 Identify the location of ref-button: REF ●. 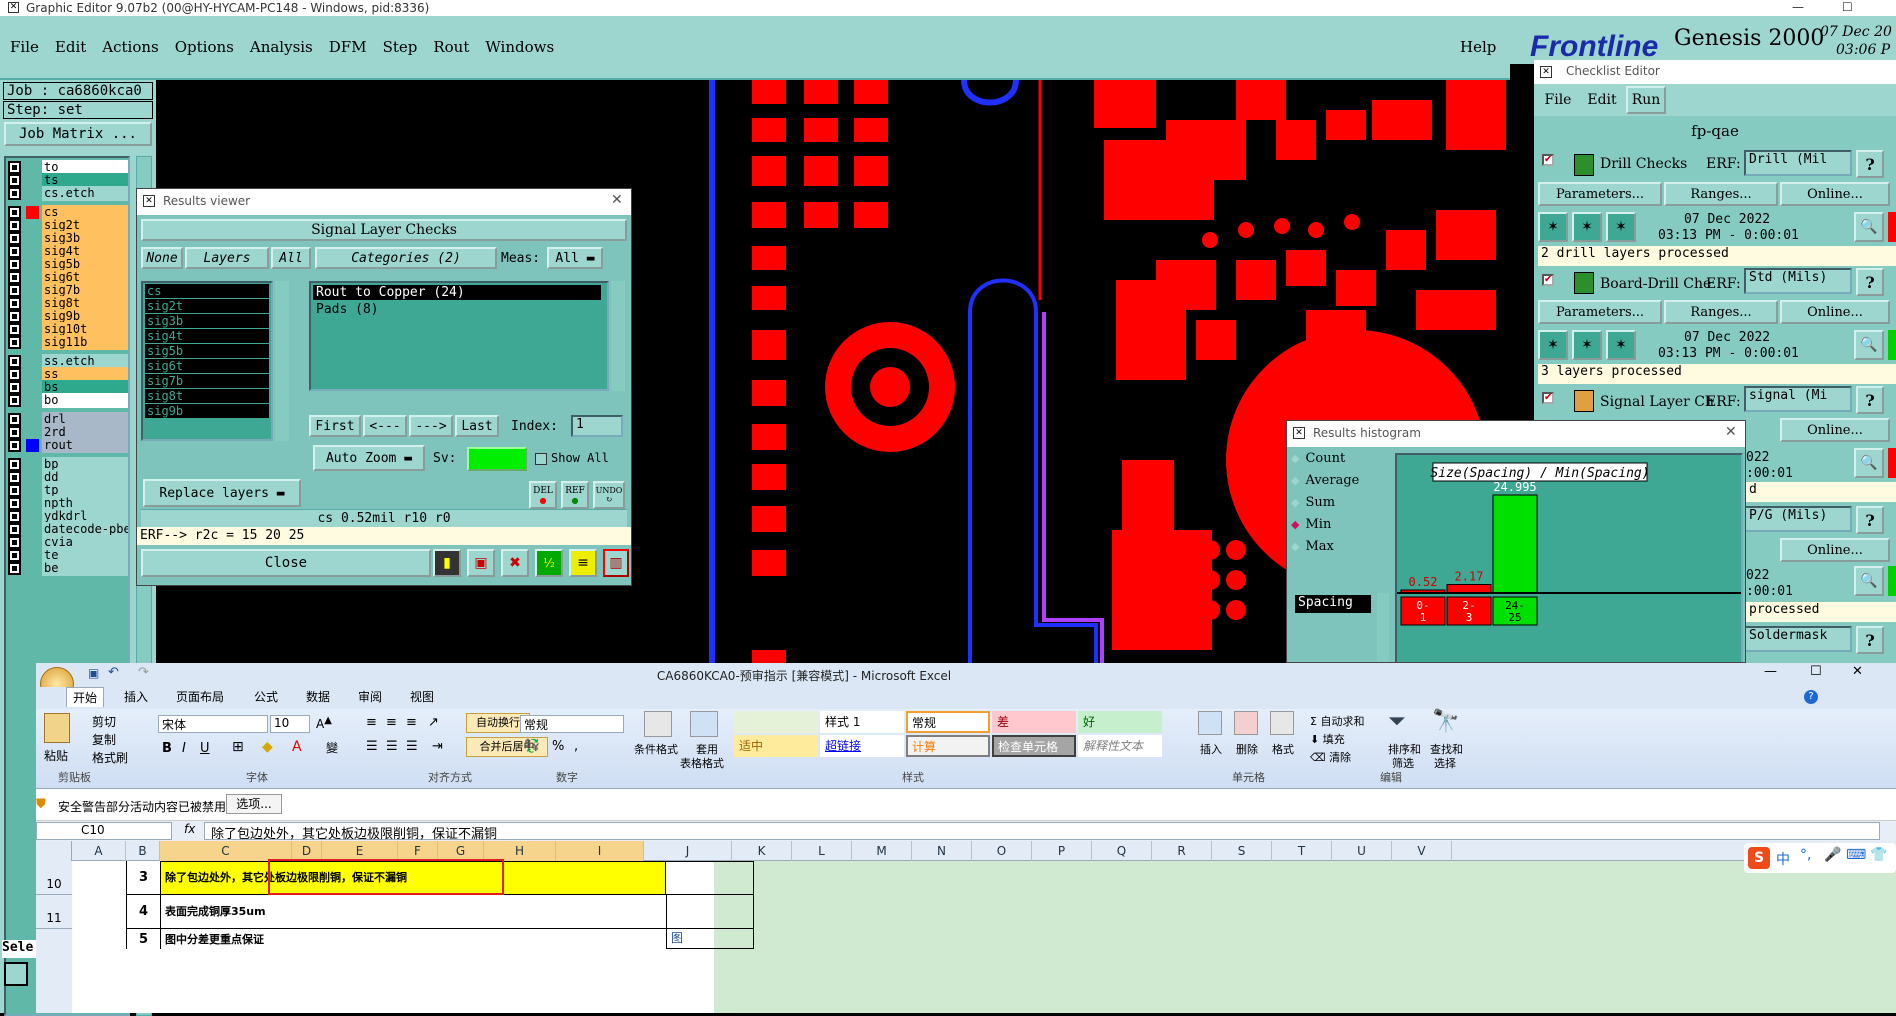
(575, 495).